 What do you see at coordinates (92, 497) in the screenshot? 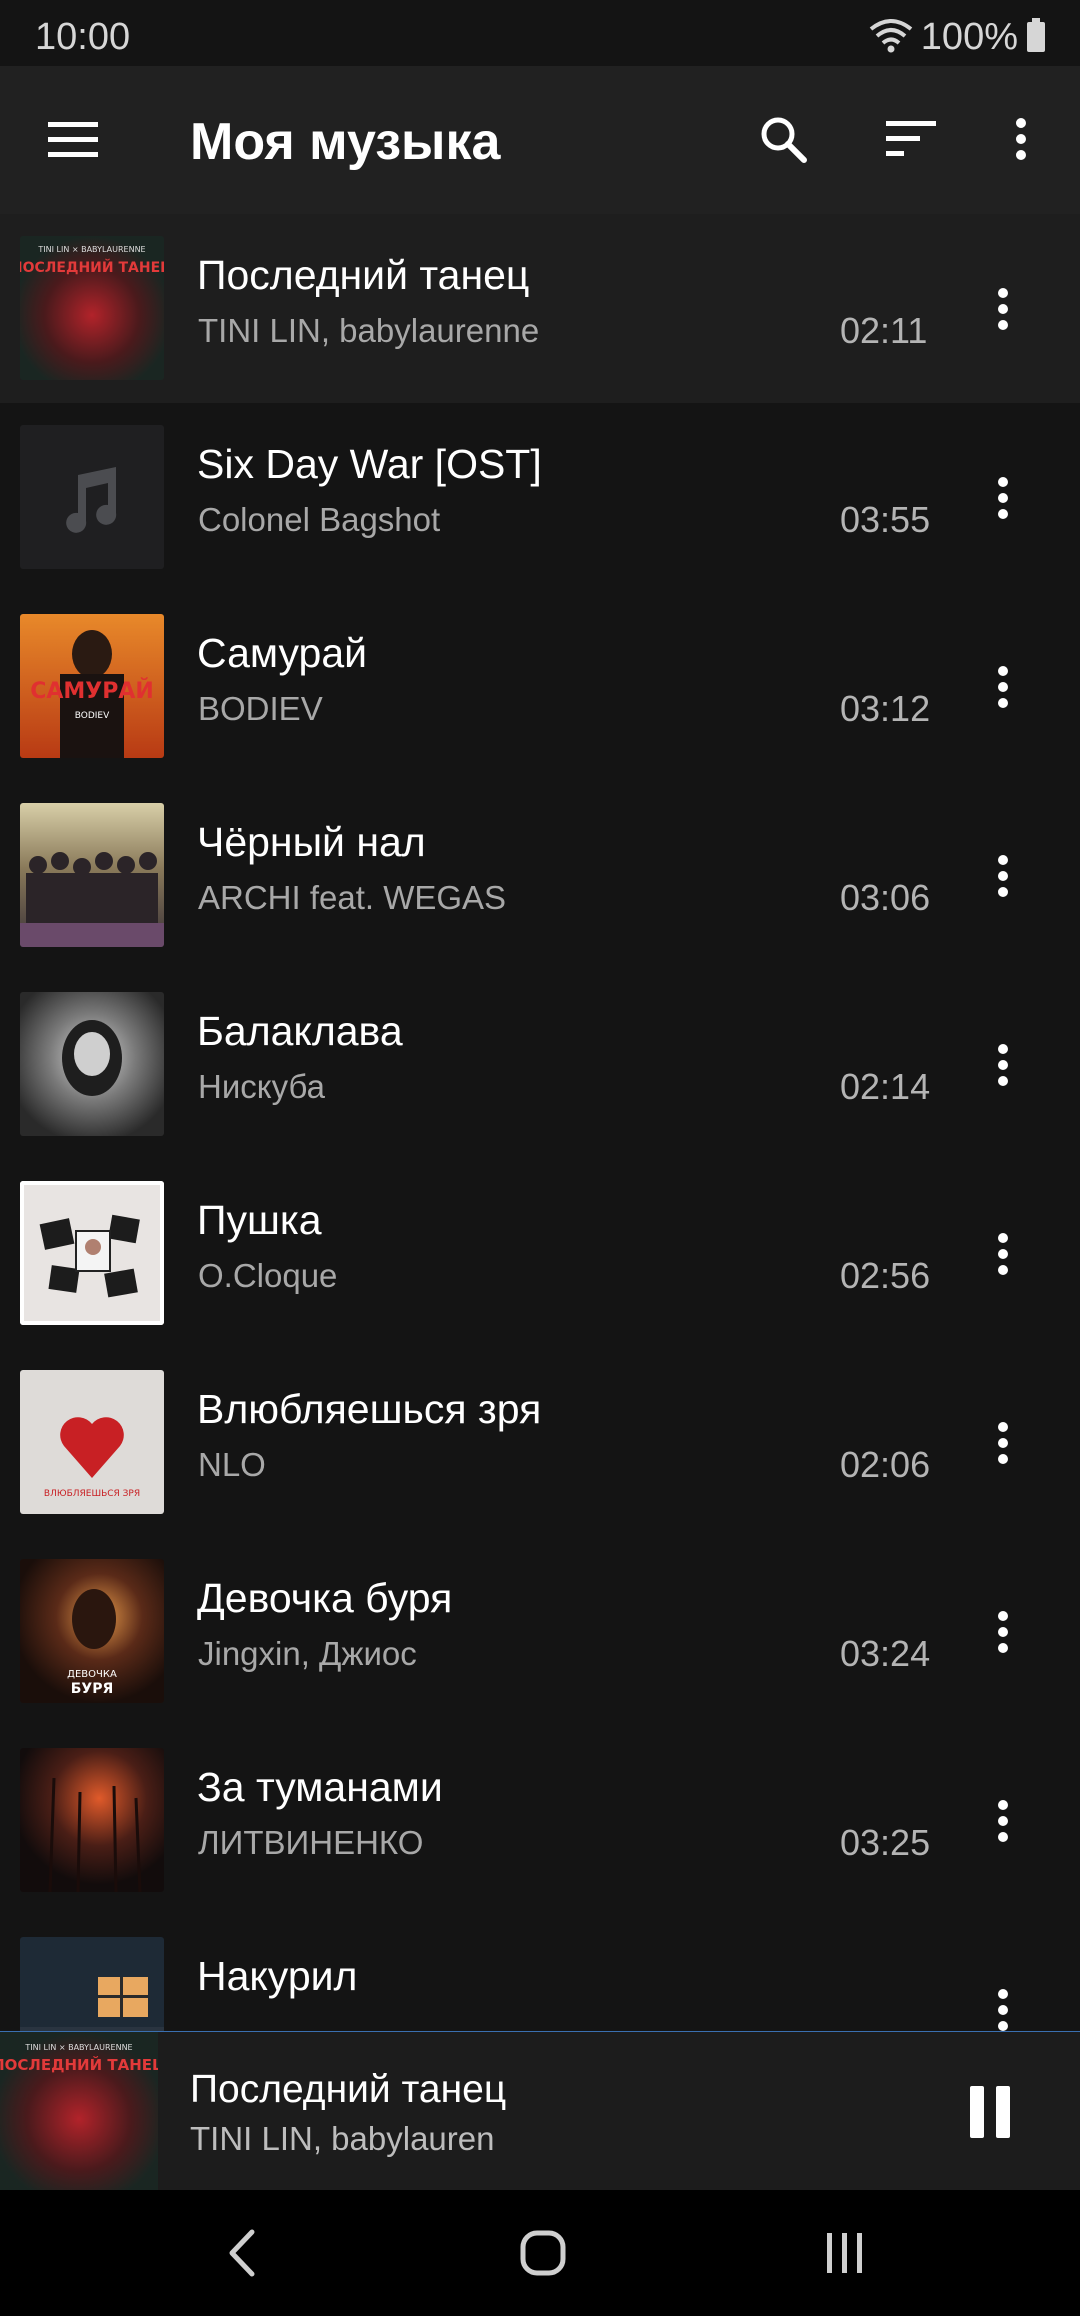
I see `album-cover-placeholder` at bounding box center [92, 497].